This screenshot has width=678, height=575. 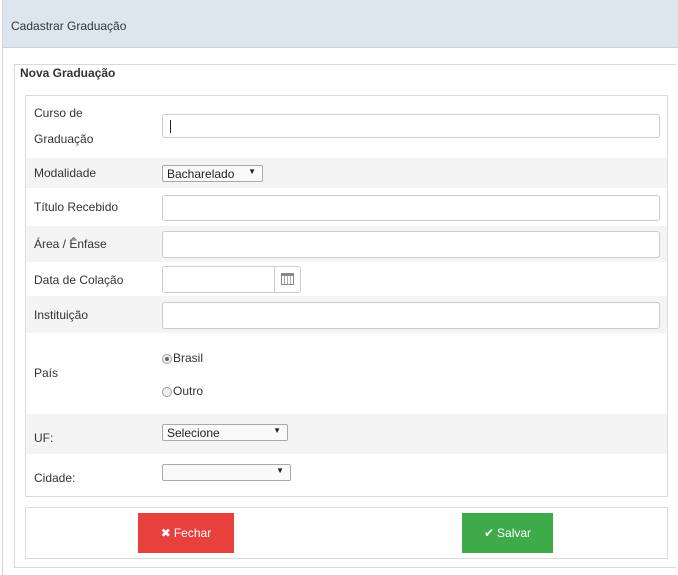 What do you see at coordinates (192, 533) in the screenshot?
I see `close-button-label: Fechar` at bounding box center [192, 533].